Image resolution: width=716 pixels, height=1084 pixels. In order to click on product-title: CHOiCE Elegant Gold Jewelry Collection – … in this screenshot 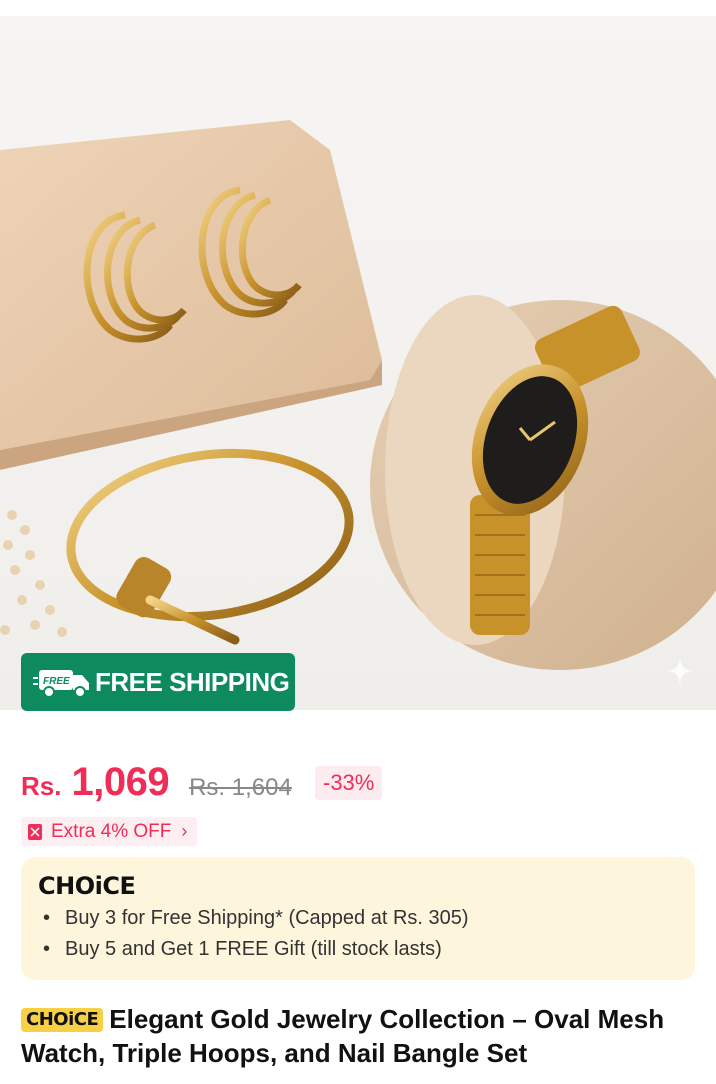, I will do `click(361, 1036)`.